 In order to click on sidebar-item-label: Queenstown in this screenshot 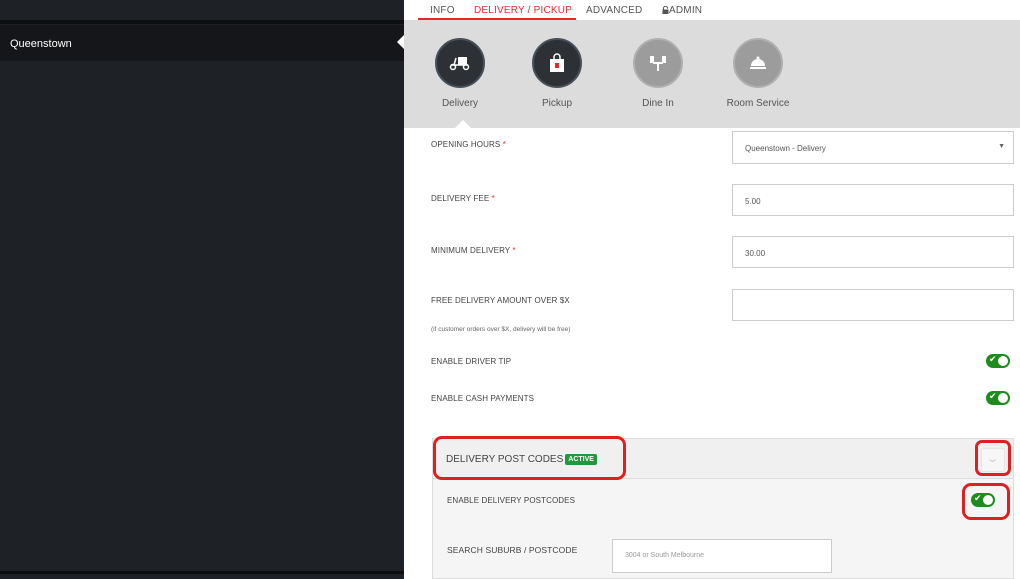, I will do `click(41, 44)`.